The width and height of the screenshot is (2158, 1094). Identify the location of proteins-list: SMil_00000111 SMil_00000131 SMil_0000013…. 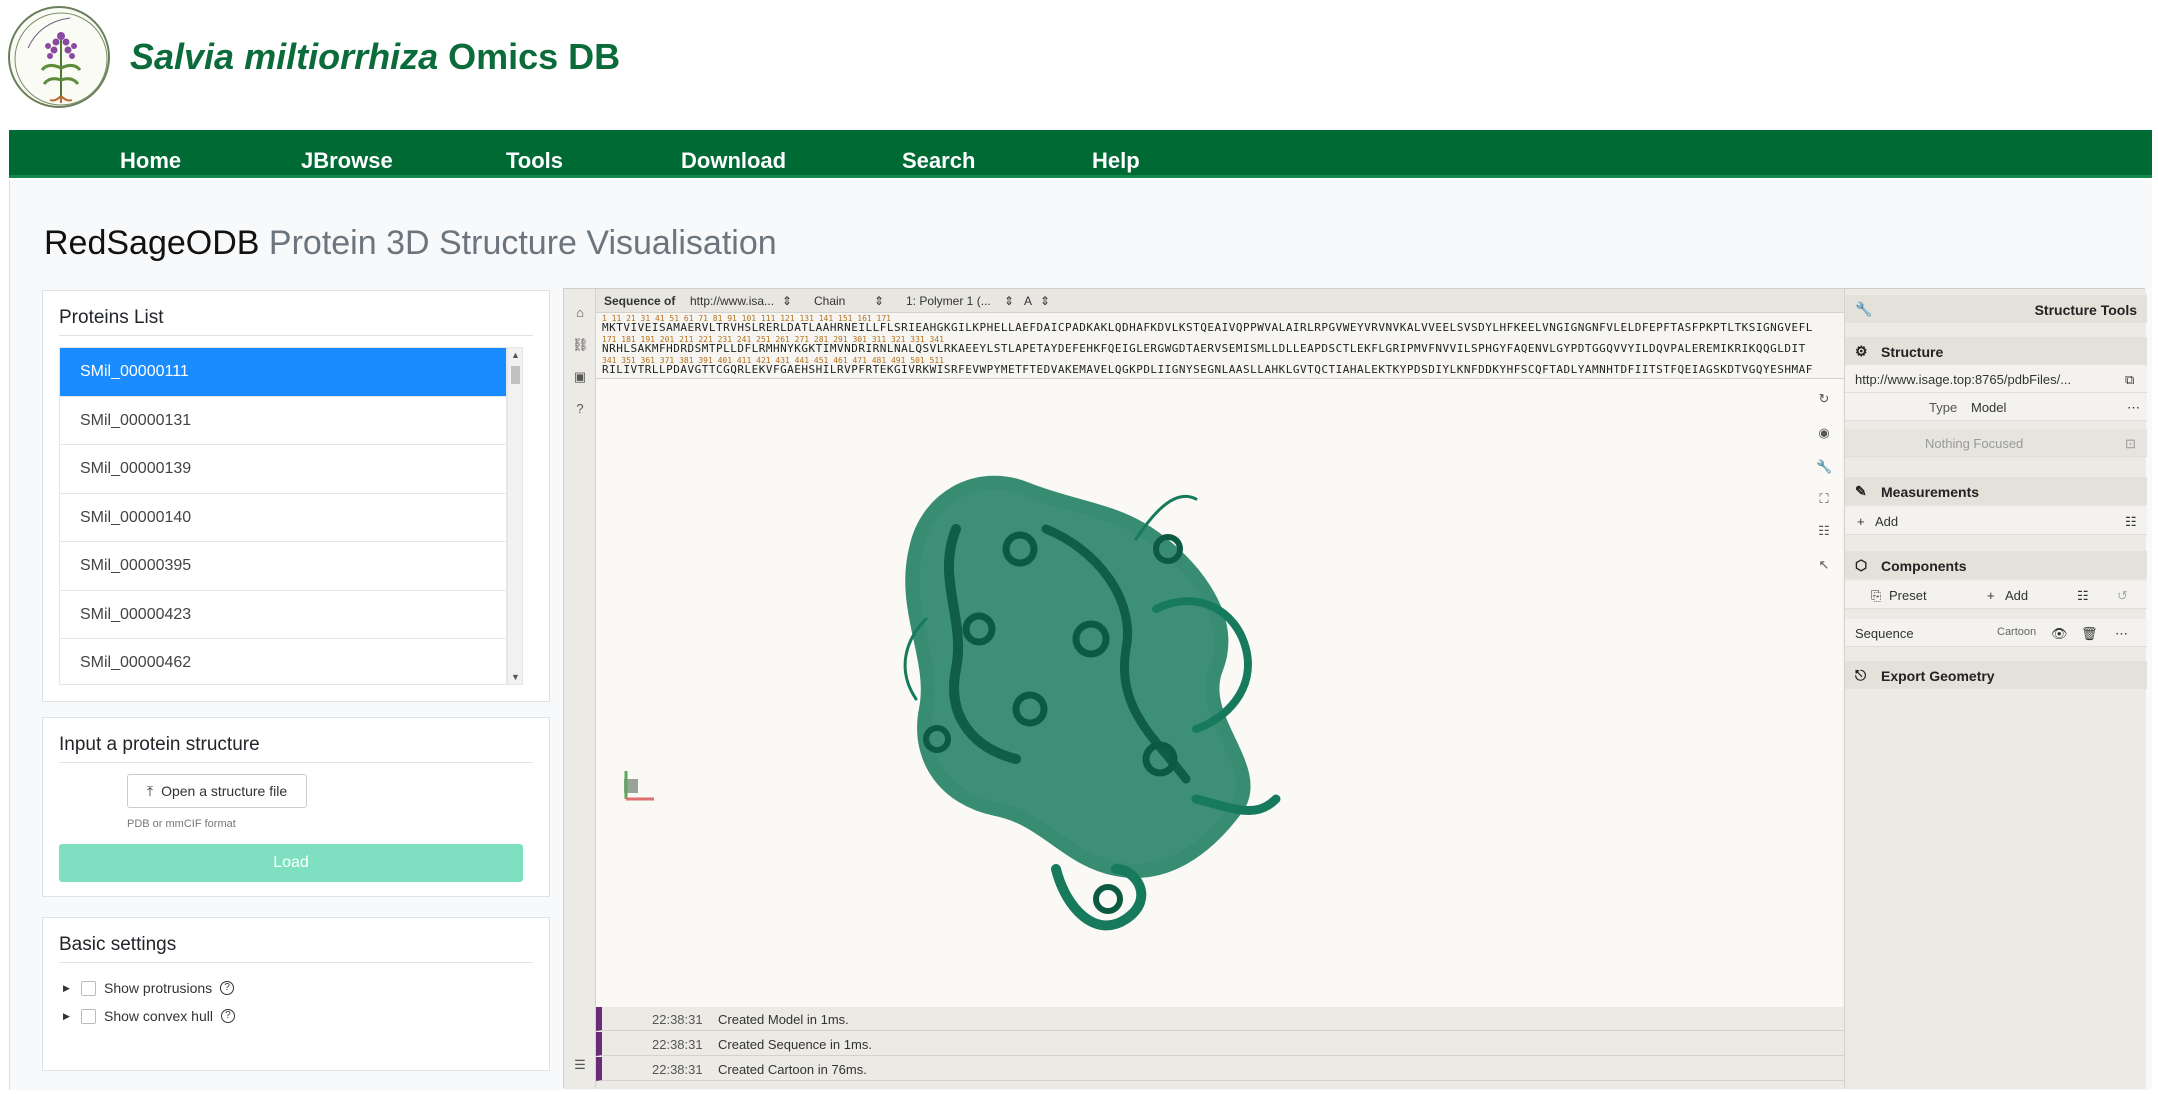
(283, 516).